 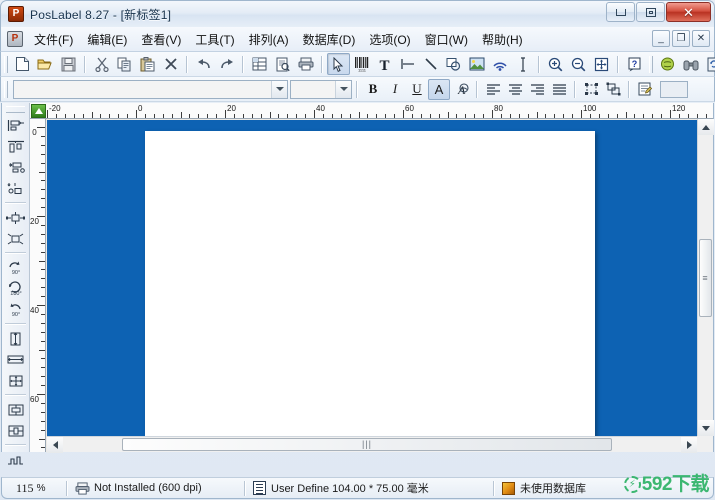 What do you see at coordinates (605, 488) in the screenshot?
I see `database-status: 未使用数据库` at bounding box center [605, 488].